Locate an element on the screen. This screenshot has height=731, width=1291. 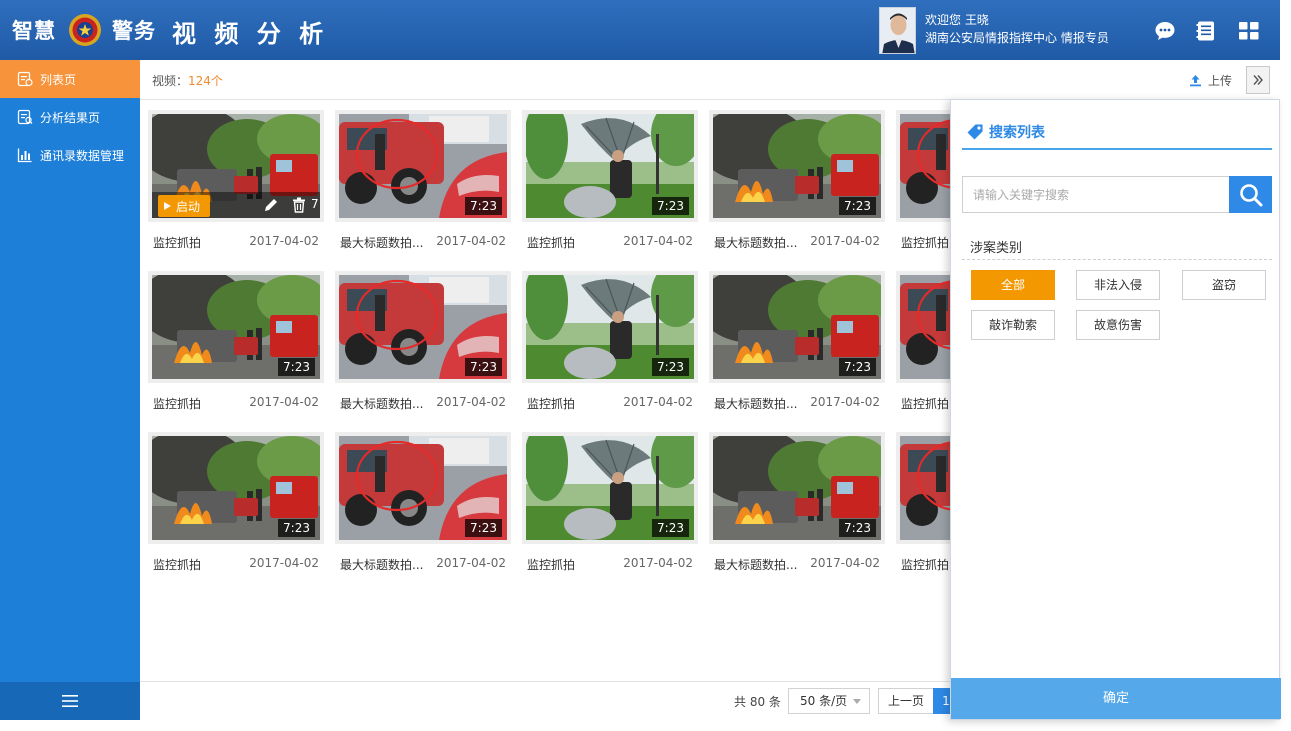
upload-button: 上传 is located at coordinates (1210, 80).